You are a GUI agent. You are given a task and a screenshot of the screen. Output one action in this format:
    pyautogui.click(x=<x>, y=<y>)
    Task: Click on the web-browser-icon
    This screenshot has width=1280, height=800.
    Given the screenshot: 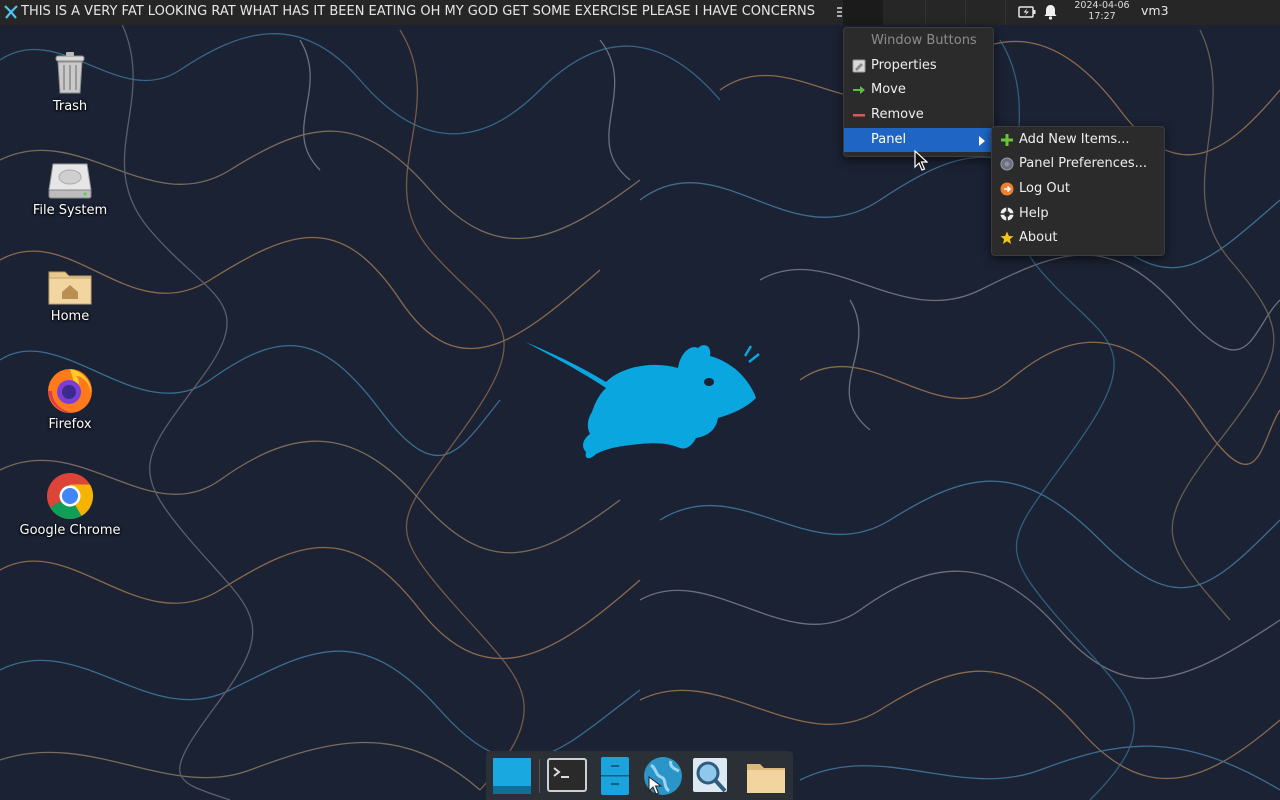 What is the action you would take?
    pyautogui.click(x=663, y=776)
    